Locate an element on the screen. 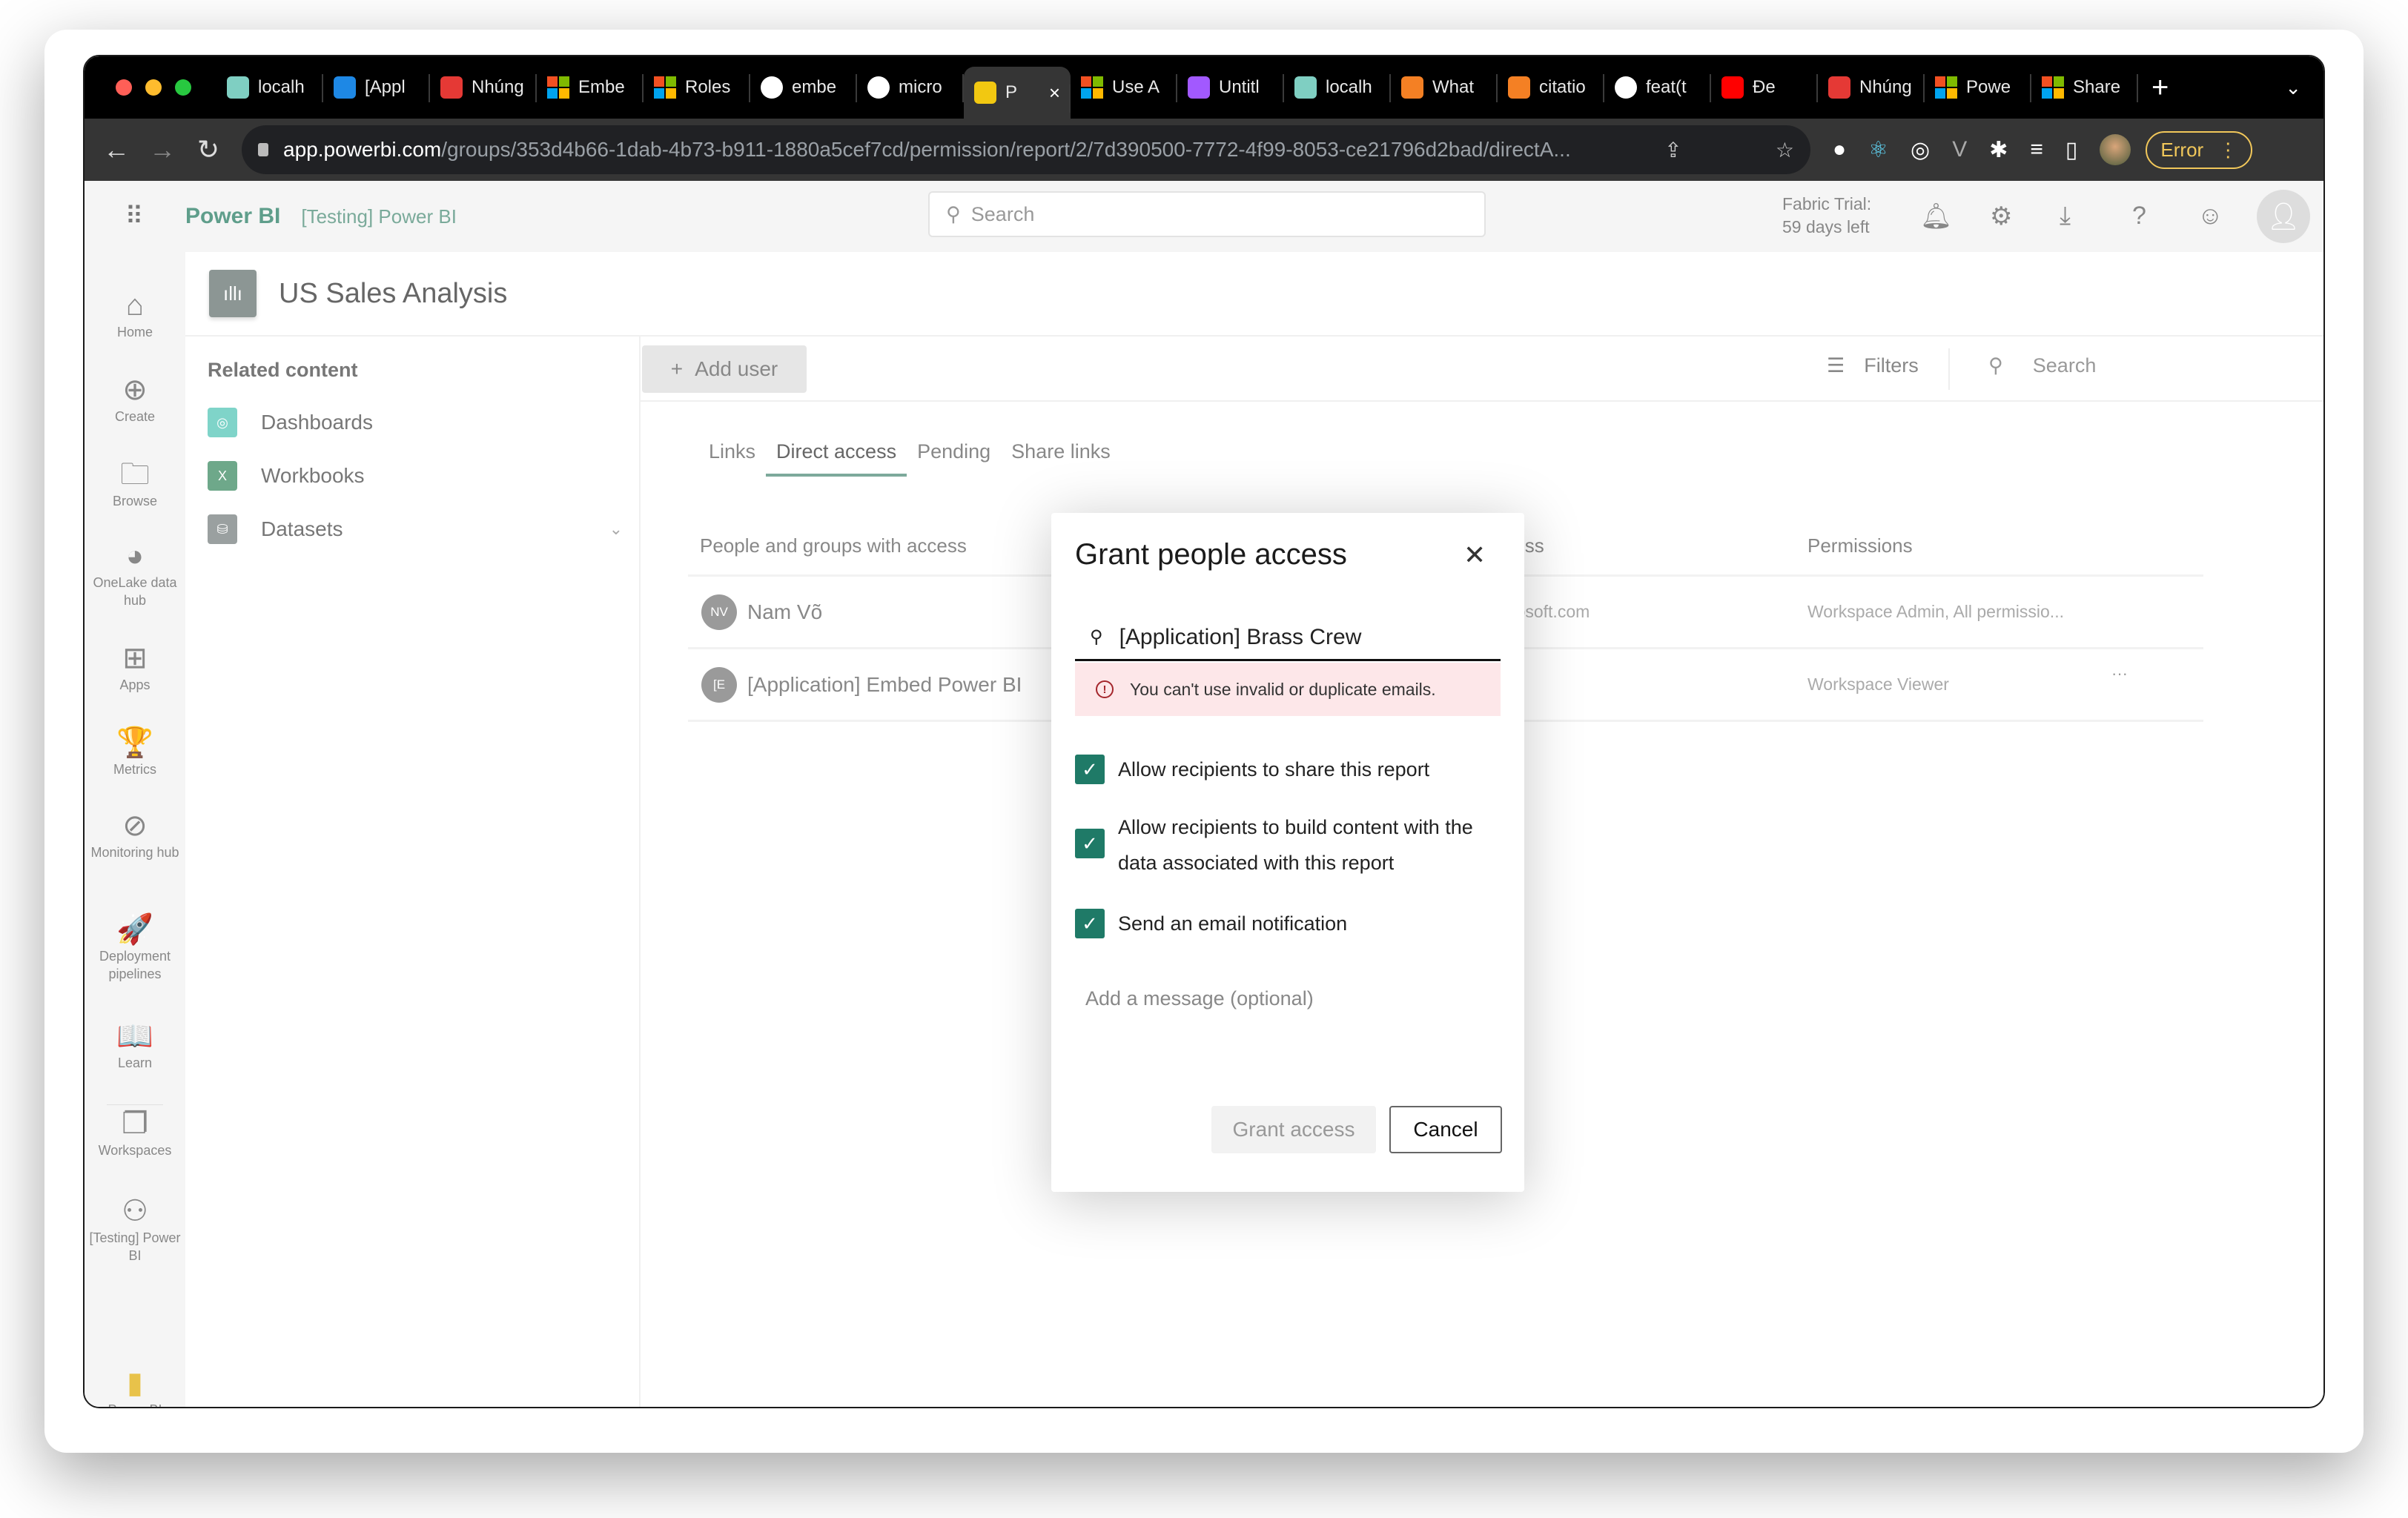  share-report-checkbox: ✓ Allow recipients to share this report is located at coordinates (1288, 770).